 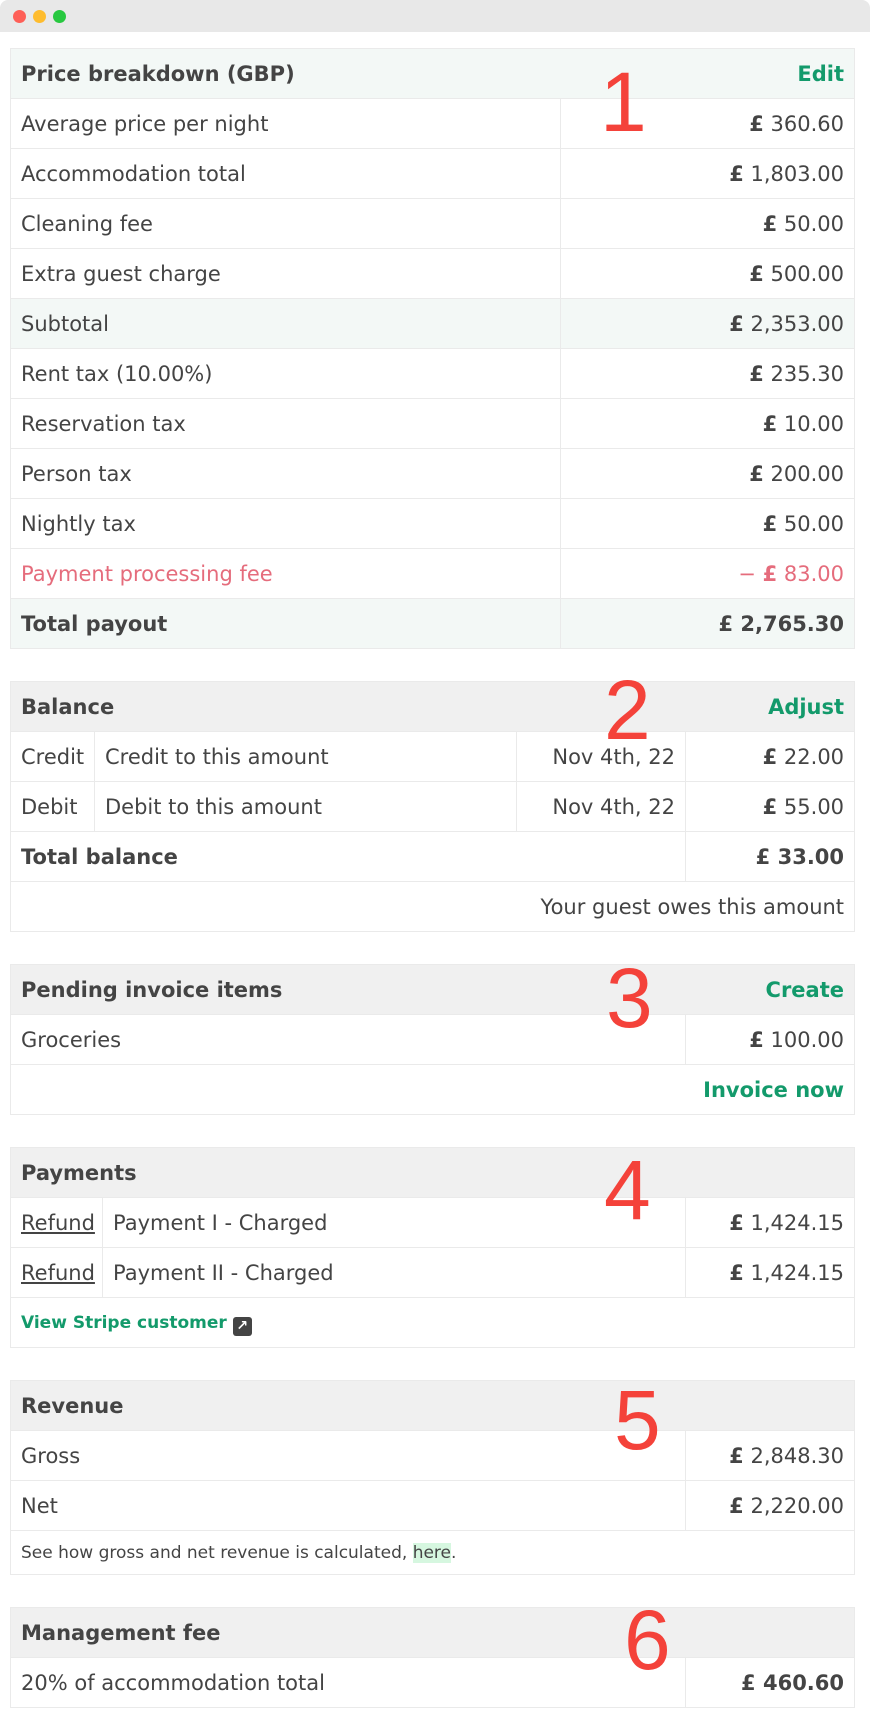 I want to click on minimize-window-button, so click(x=39, y=16).